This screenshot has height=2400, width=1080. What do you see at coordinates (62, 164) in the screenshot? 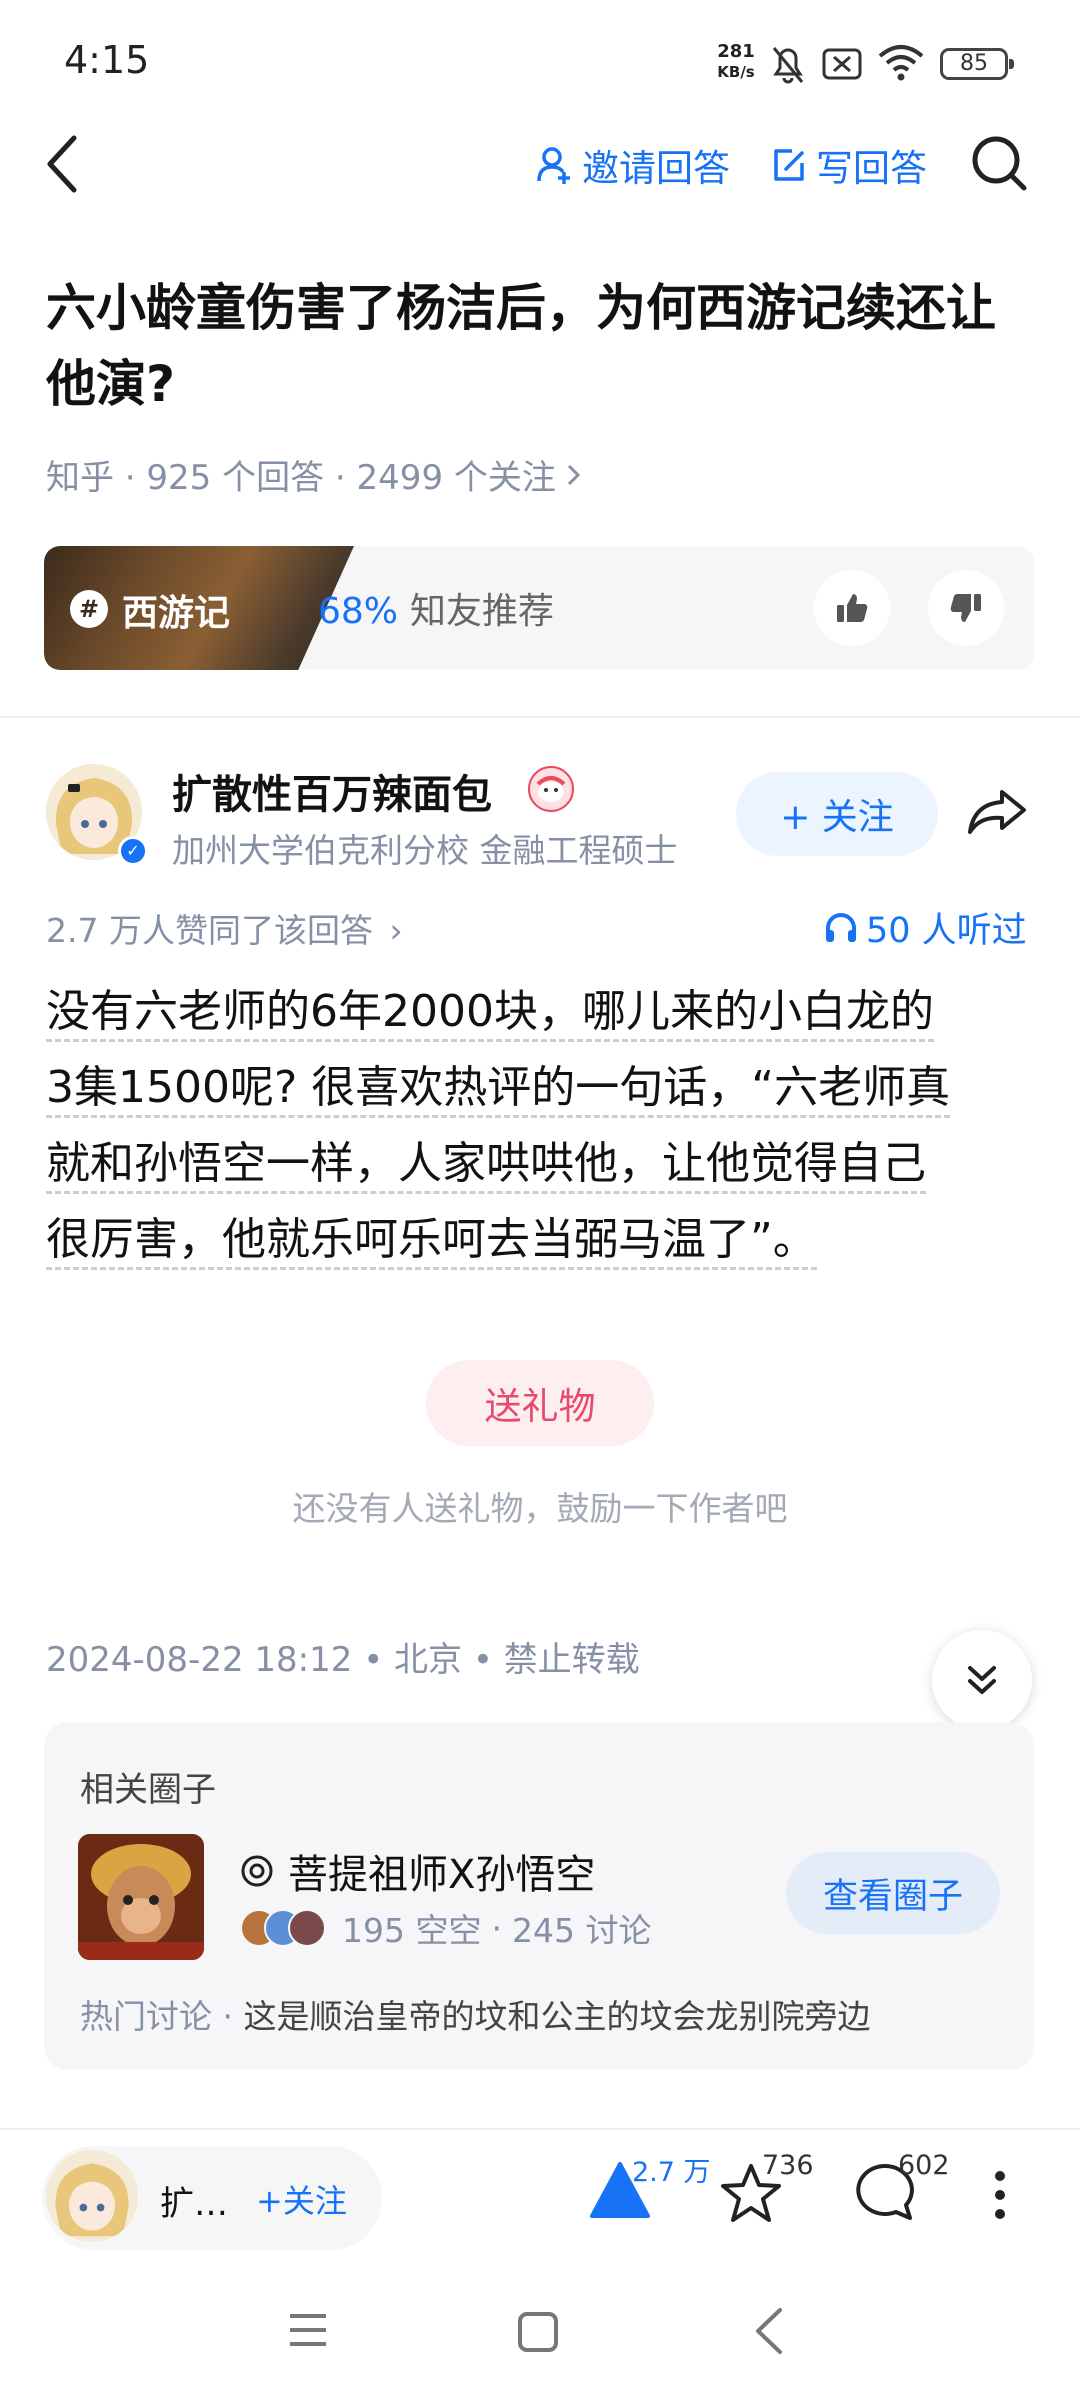
I see `back-arrow-icon` at bounding box center [62, 164].